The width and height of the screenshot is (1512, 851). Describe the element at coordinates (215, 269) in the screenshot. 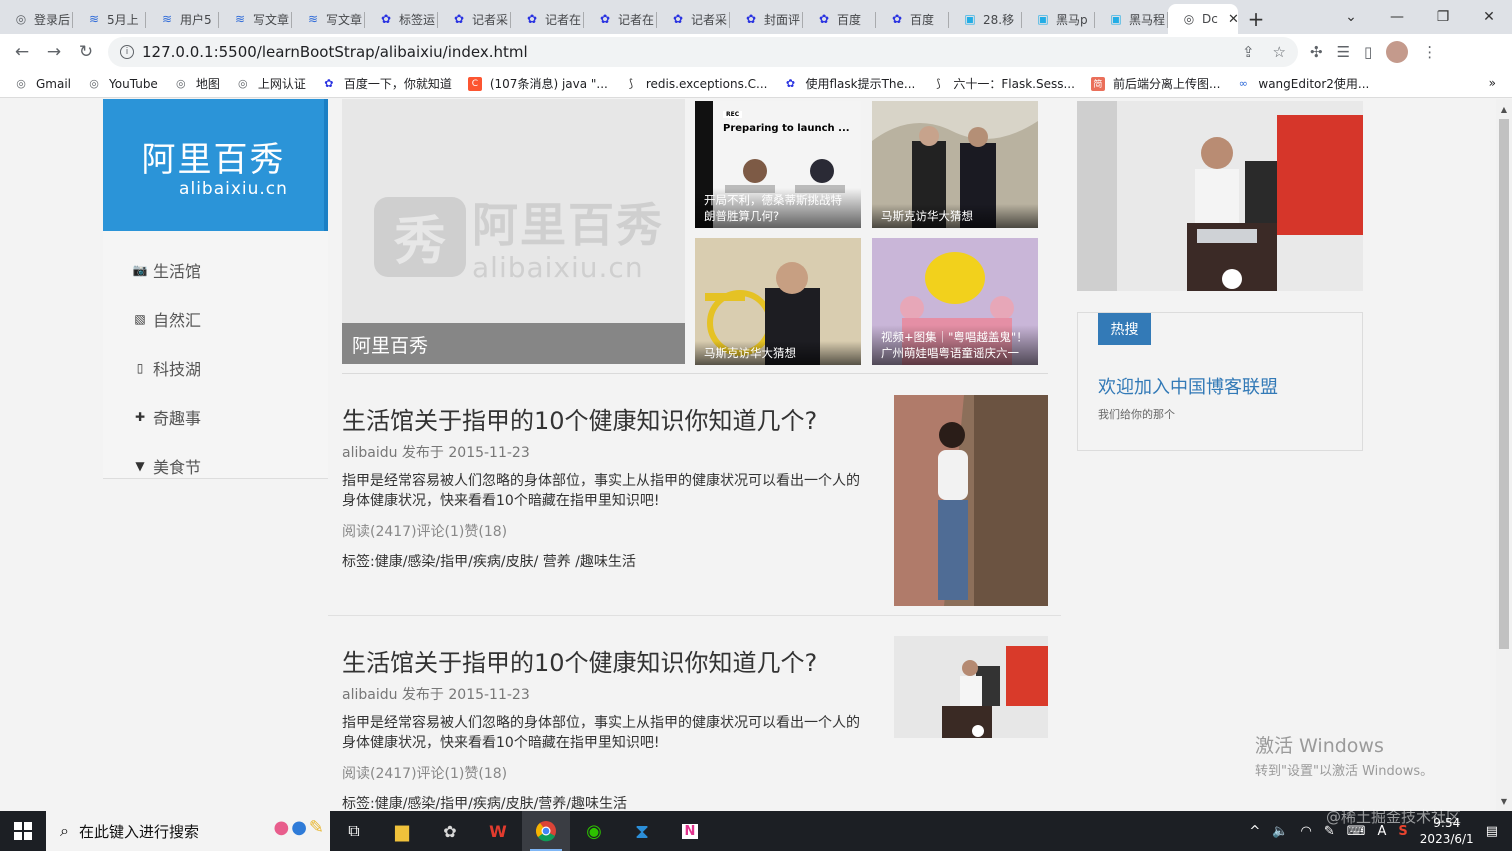

I see `nav-item: 📷 生活馆` at that location.